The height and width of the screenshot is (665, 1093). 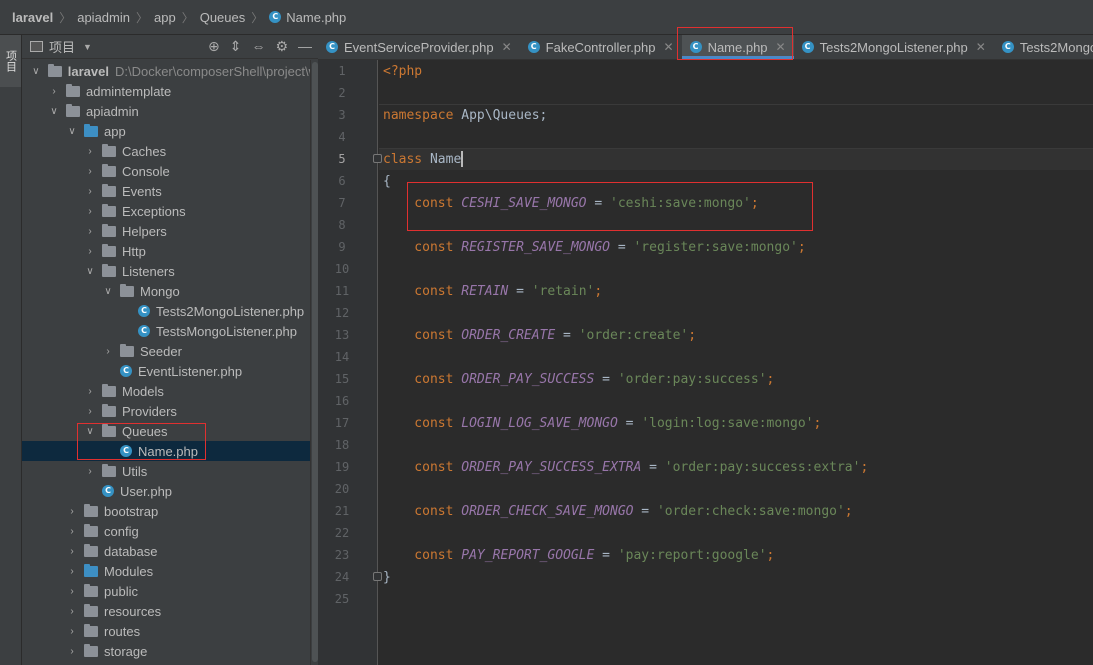 What do you see at coordinates (165, 17) in the screenshot?
I see `breadcrumb-item: app` at bounding box center [165, 17].